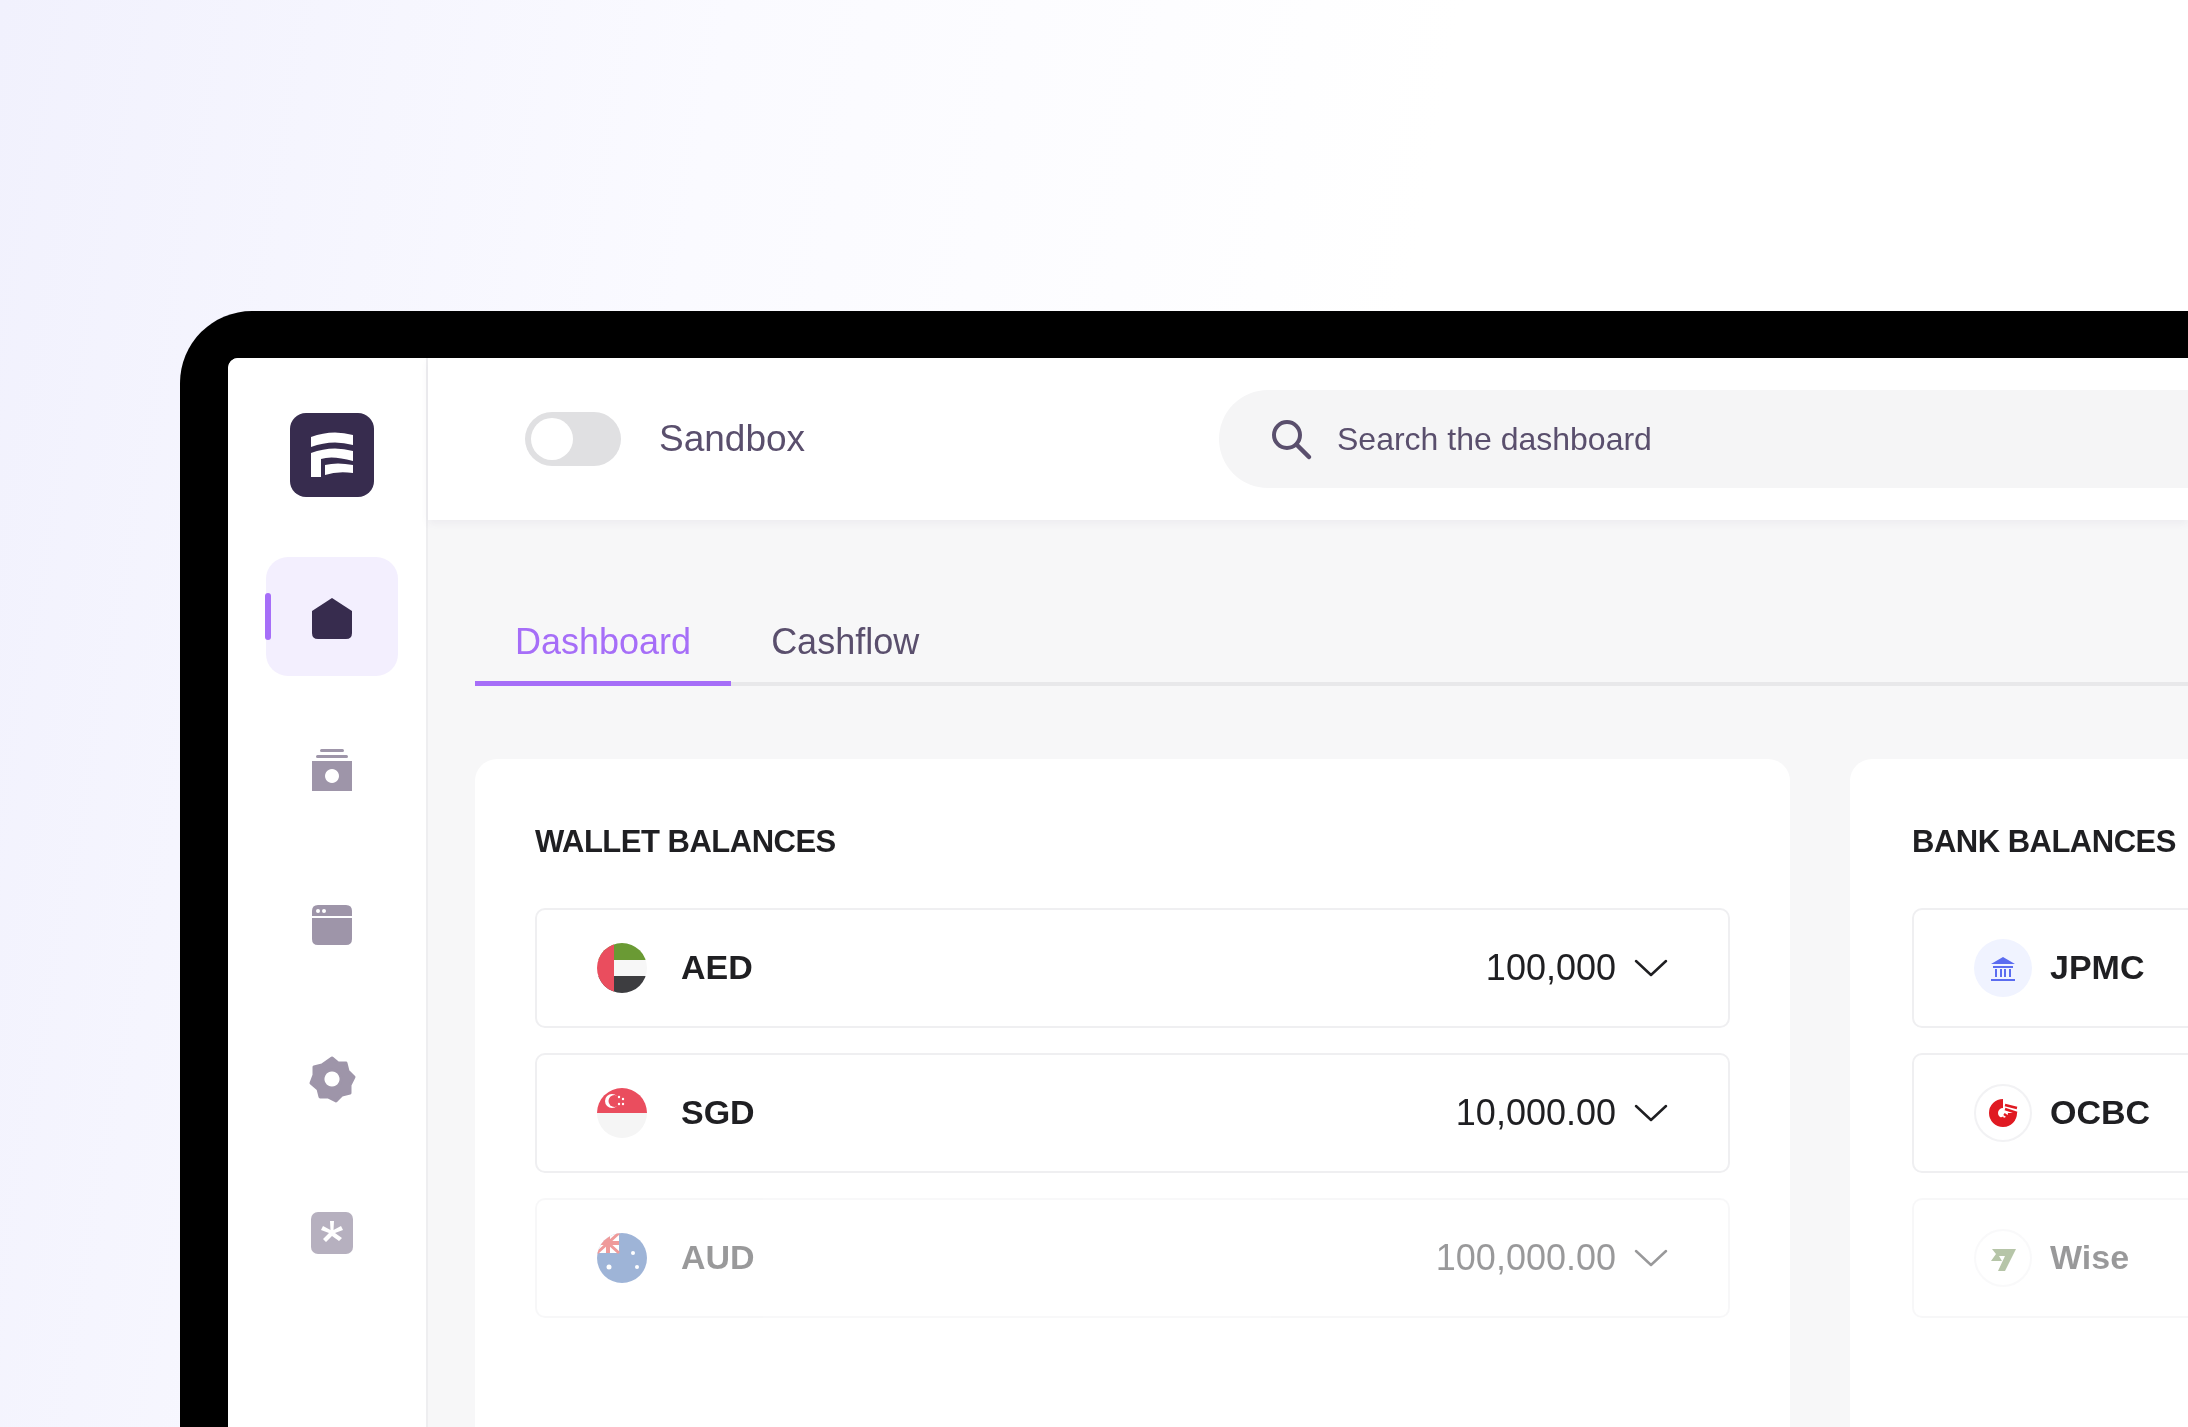 This screenshot has height=1427, width=2188. I want to click on sidebar-item, so click(332, 616).